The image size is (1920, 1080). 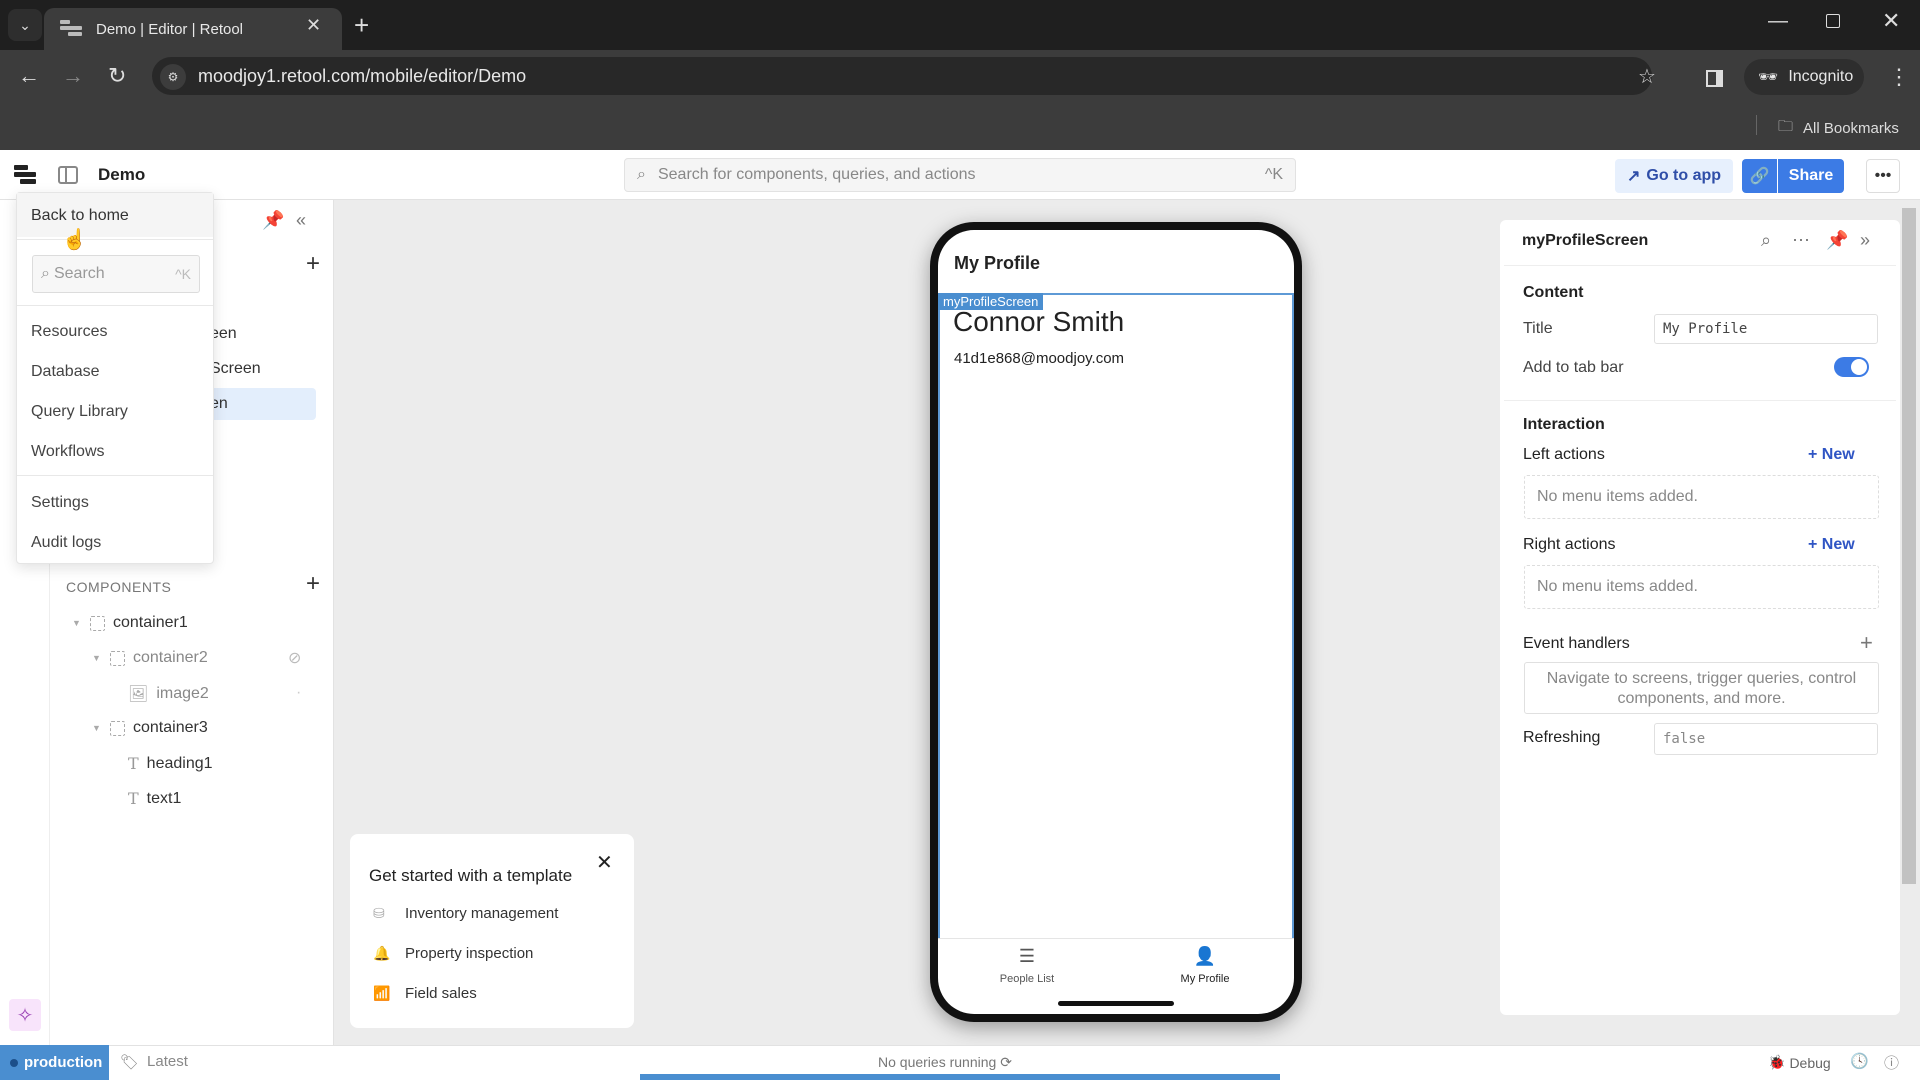 I want to click on layout-toggle-icon, so click(x=68, y=175).